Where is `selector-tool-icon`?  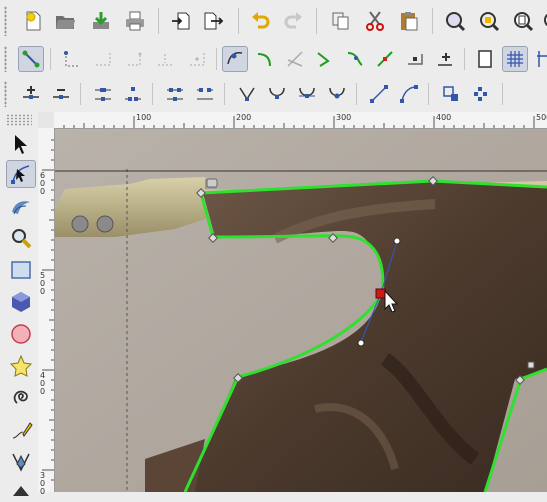
selector-tool-icon is located at coordinates (21, 144).